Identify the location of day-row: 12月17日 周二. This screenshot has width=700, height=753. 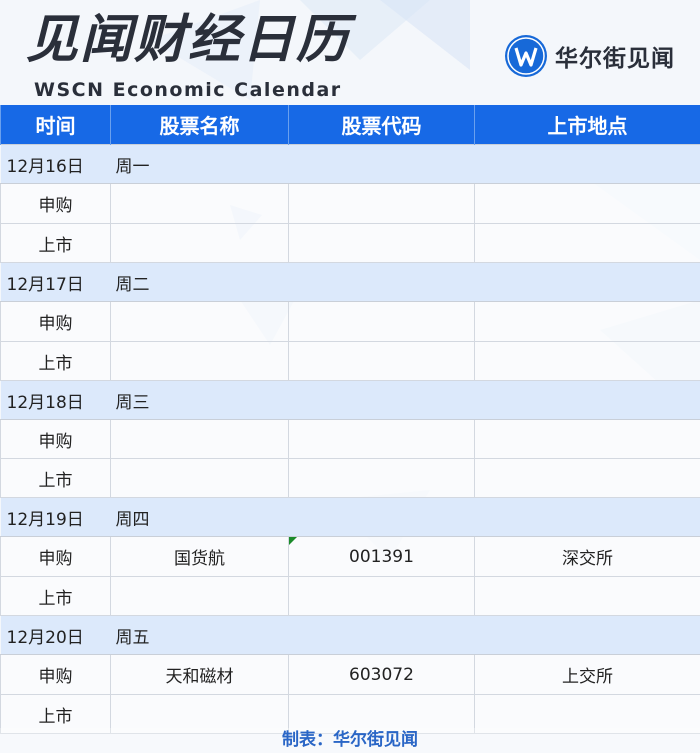
(350, 282).